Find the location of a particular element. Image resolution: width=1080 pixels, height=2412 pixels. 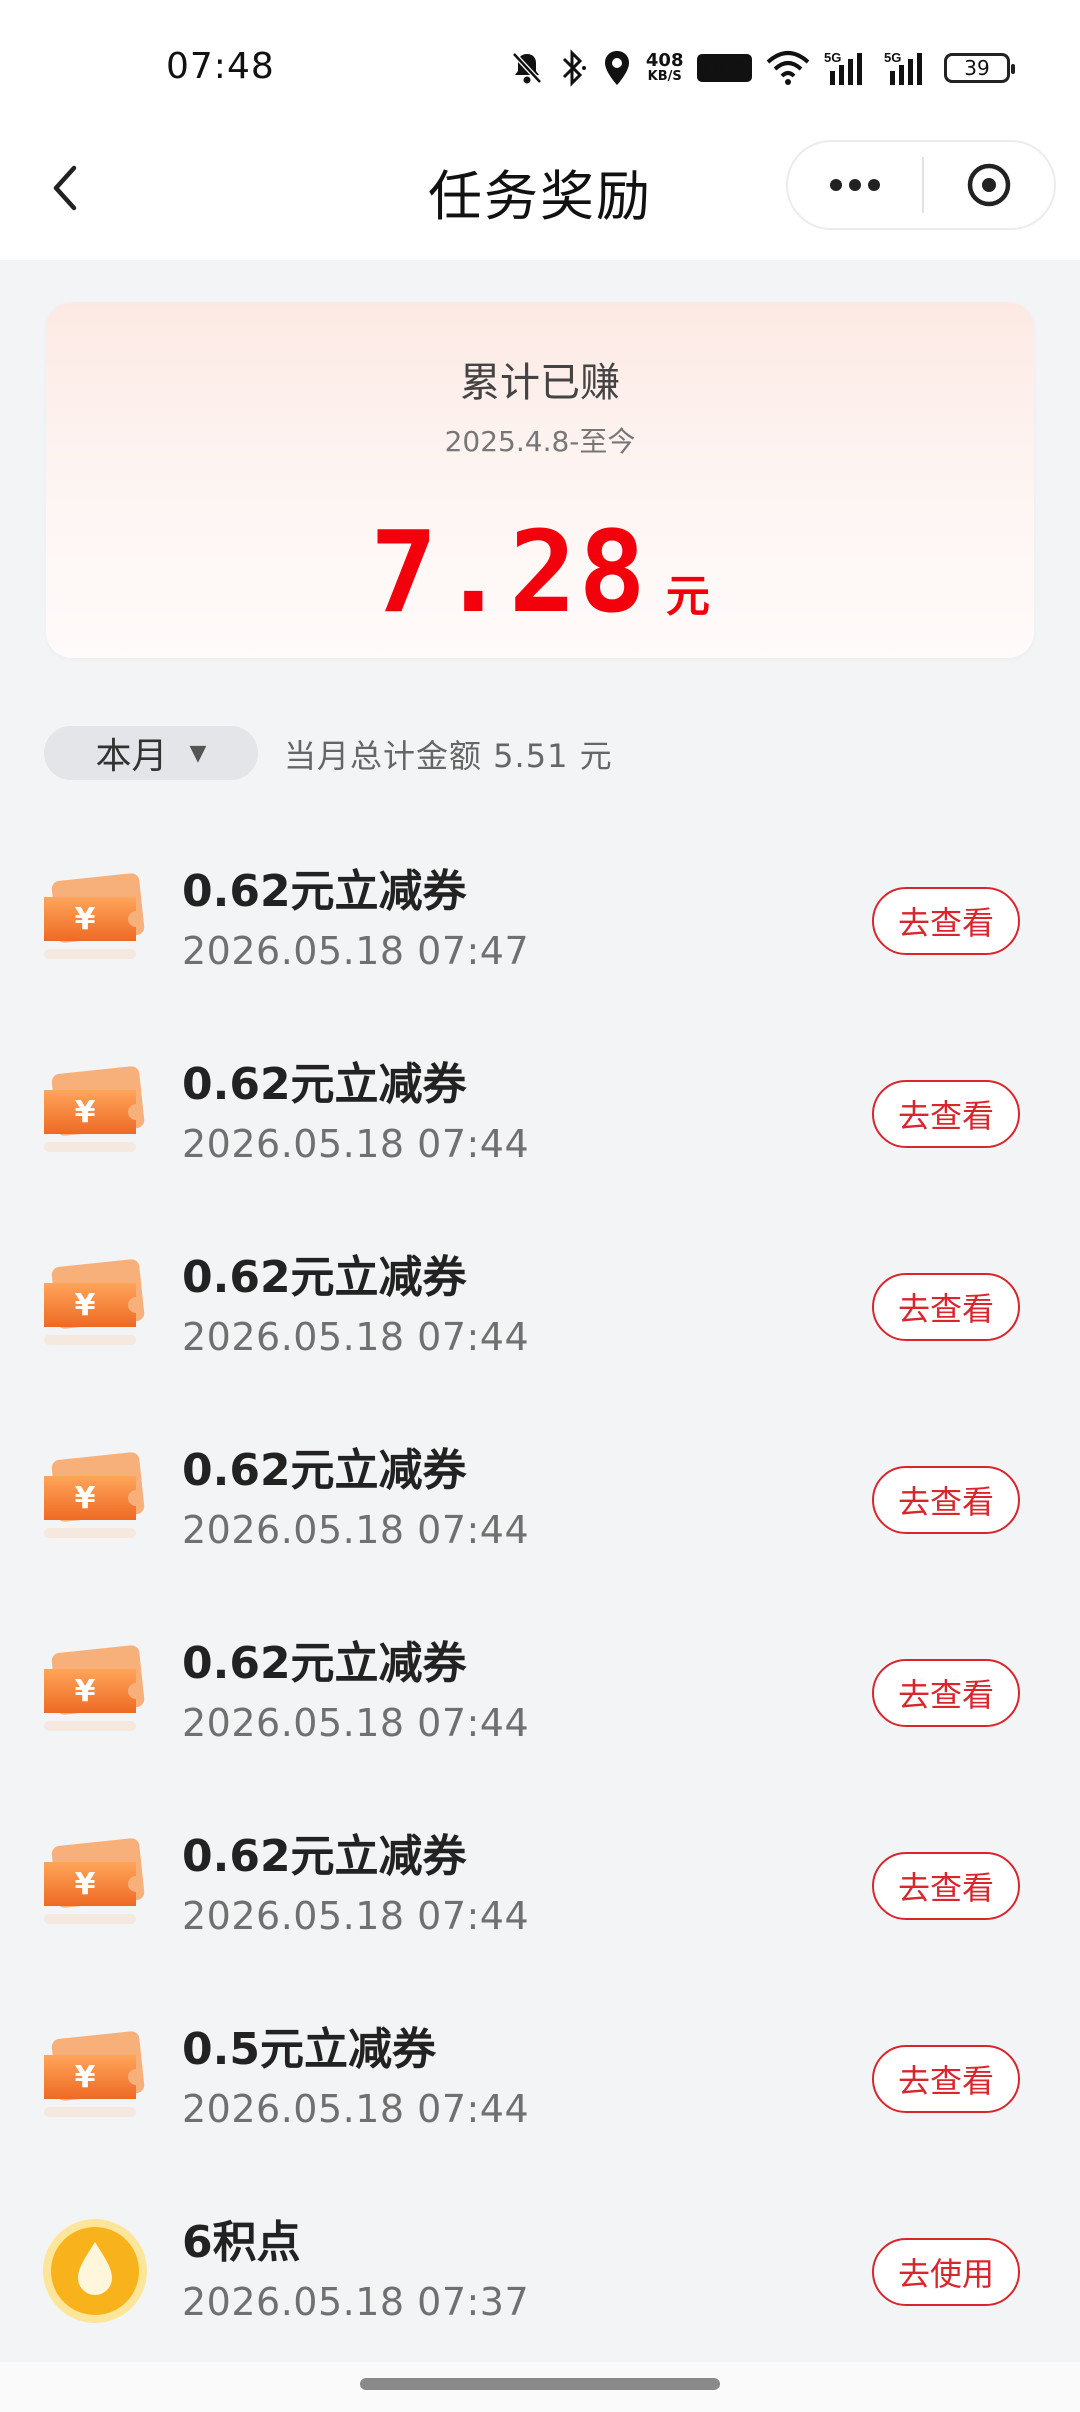

close-circle-icon is located at coordinates (989, 185).